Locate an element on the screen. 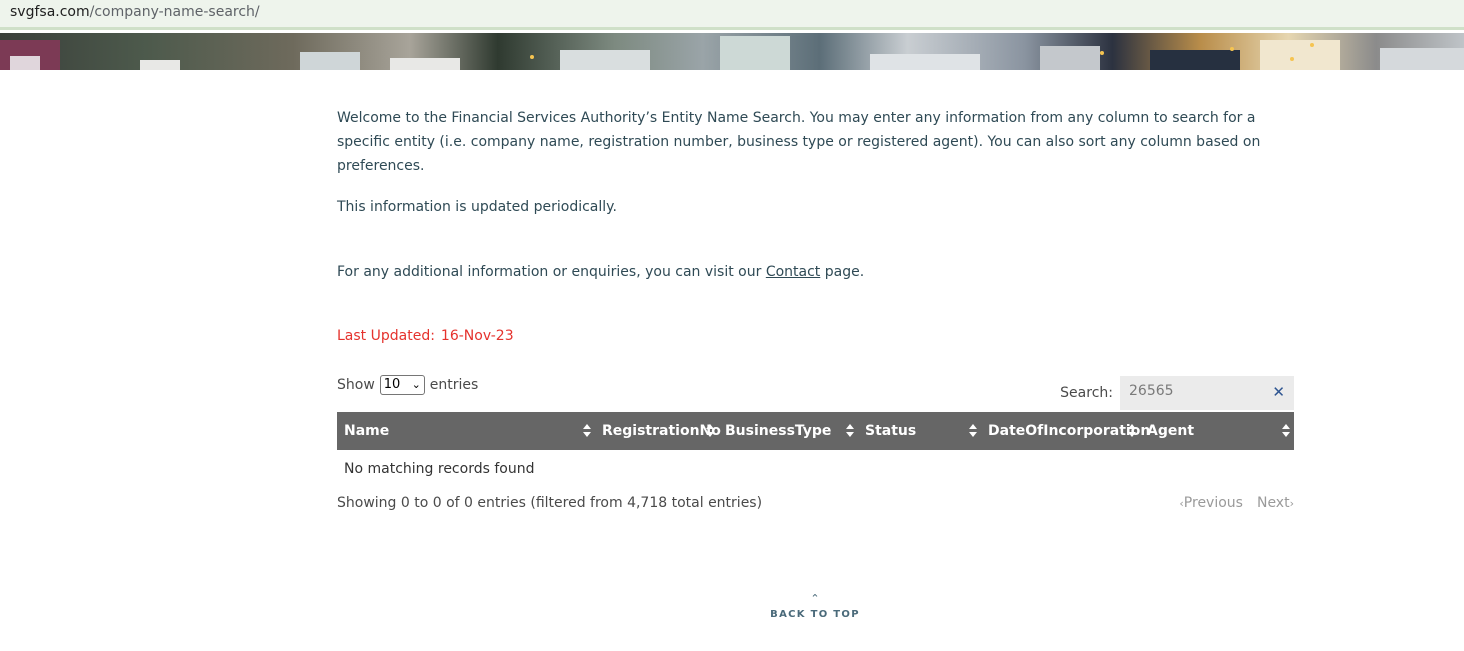  url-text: svgfsa.com/company-name-search/ is located at coordinates (135, 12).